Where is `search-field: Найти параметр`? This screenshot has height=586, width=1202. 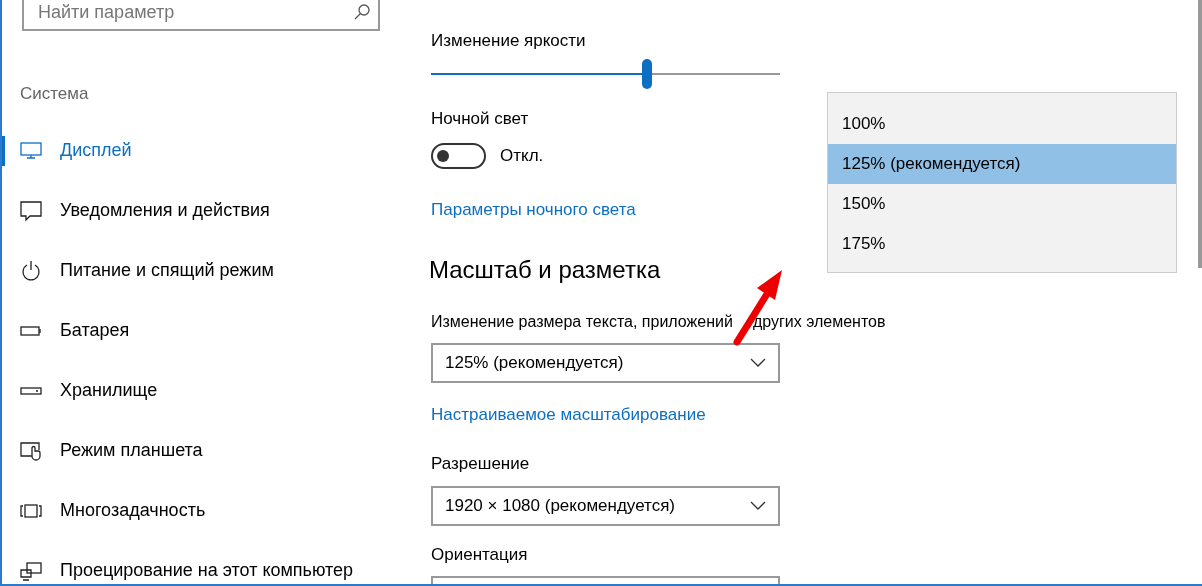
search-field: Найти параметр is located at coordinates (201, 15).